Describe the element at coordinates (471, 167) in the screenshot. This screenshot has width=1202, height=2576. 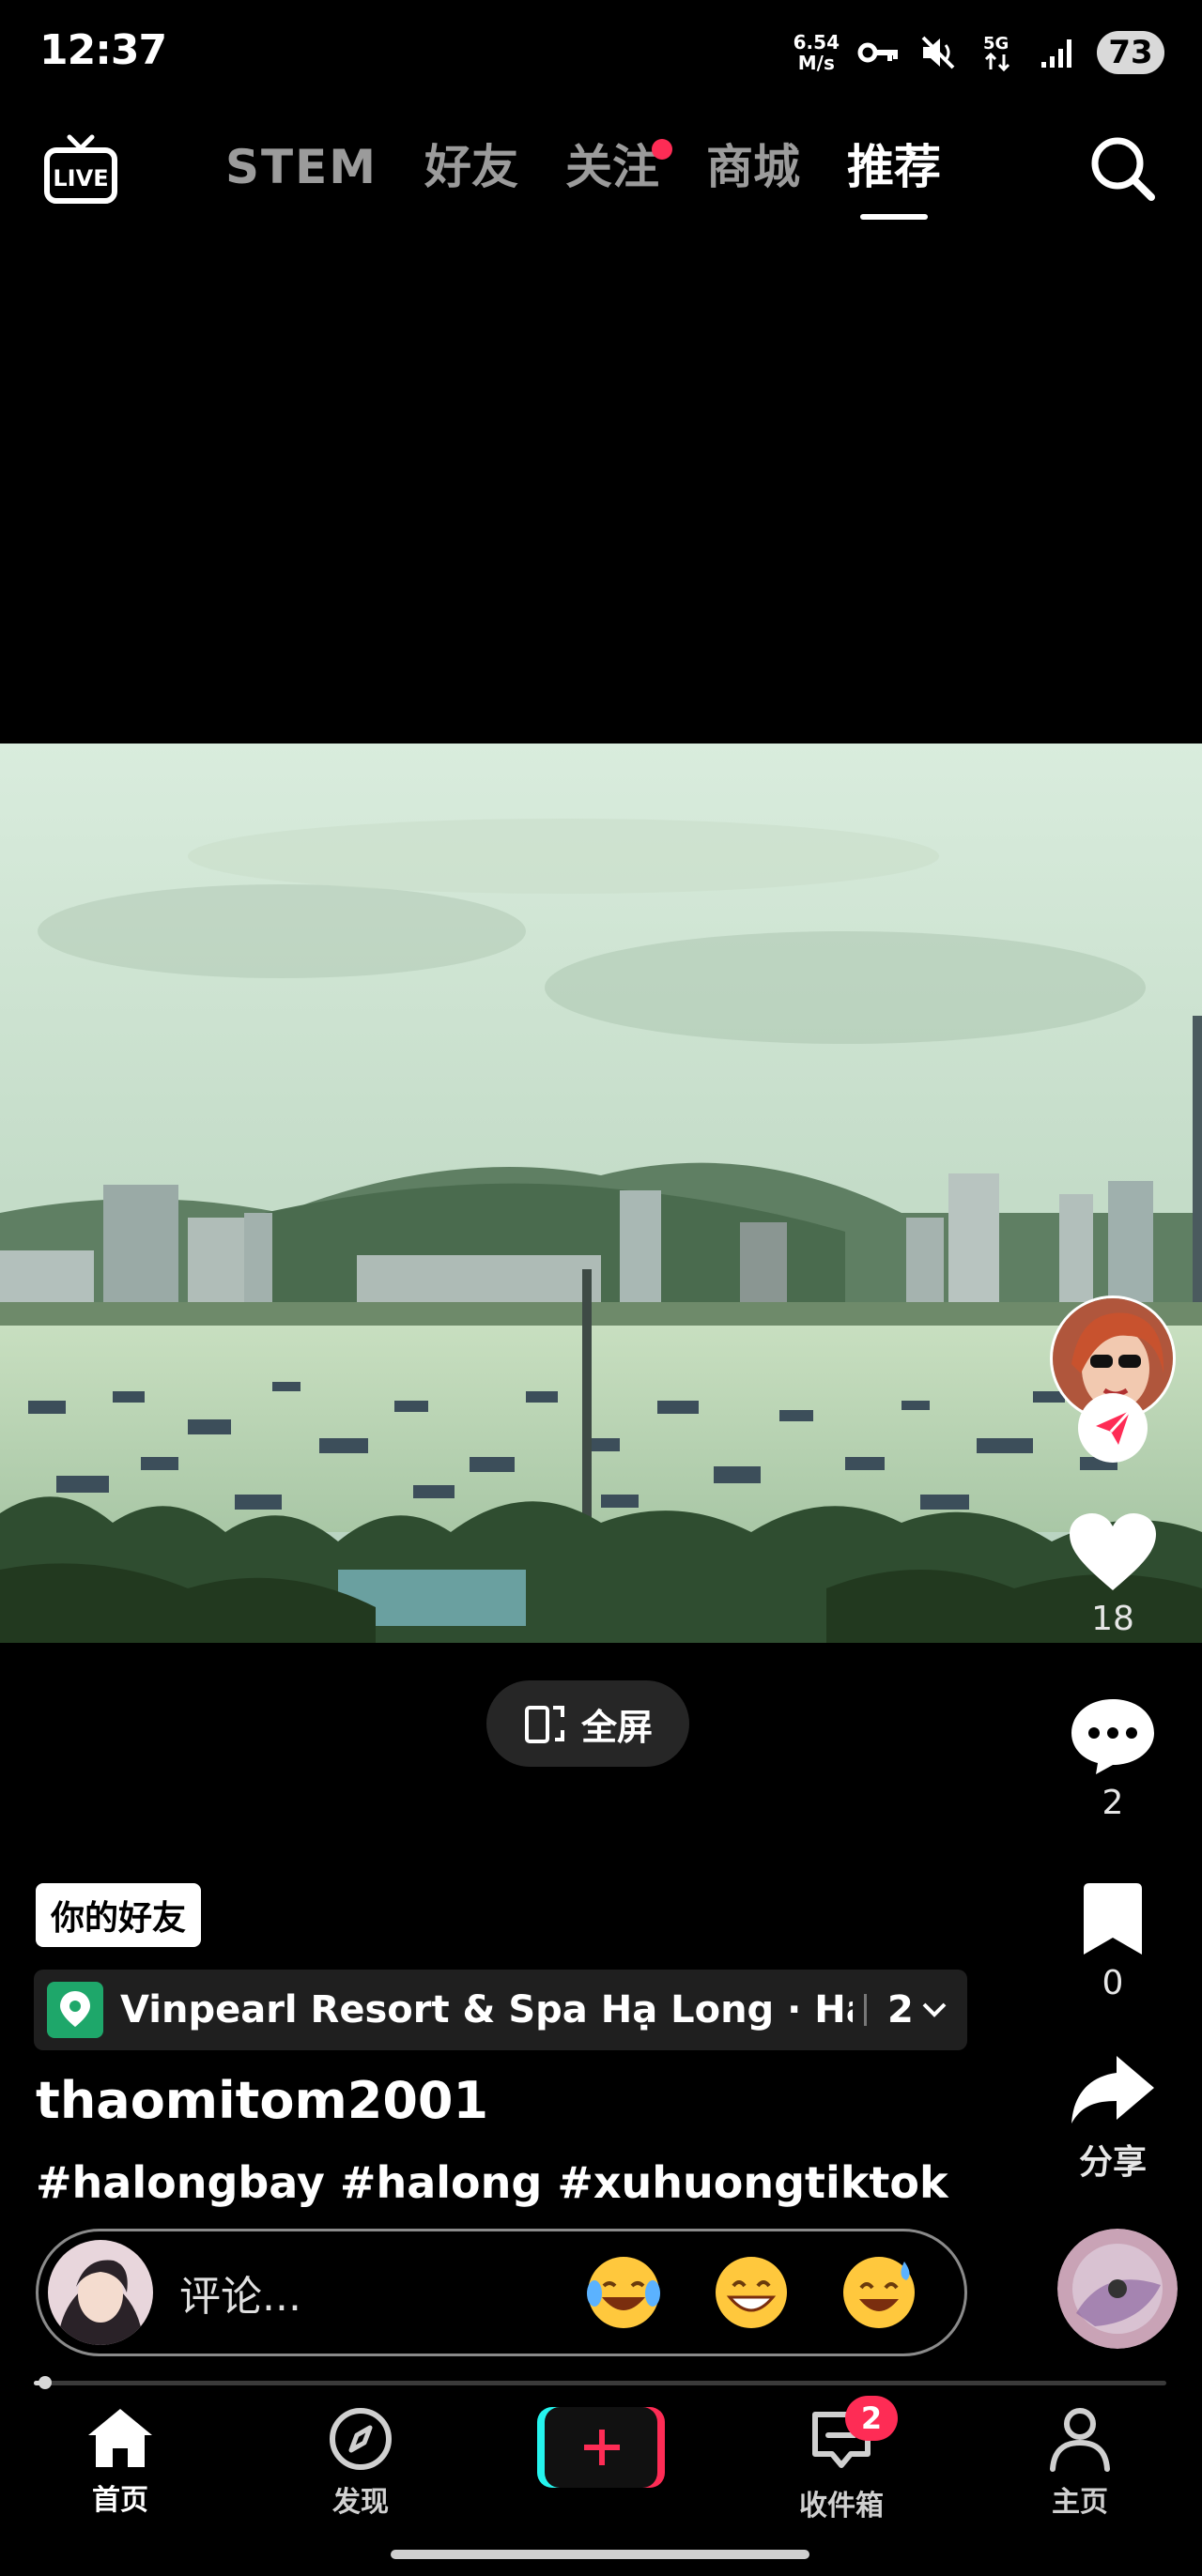
I see `tab-friends: 好友` at that location.